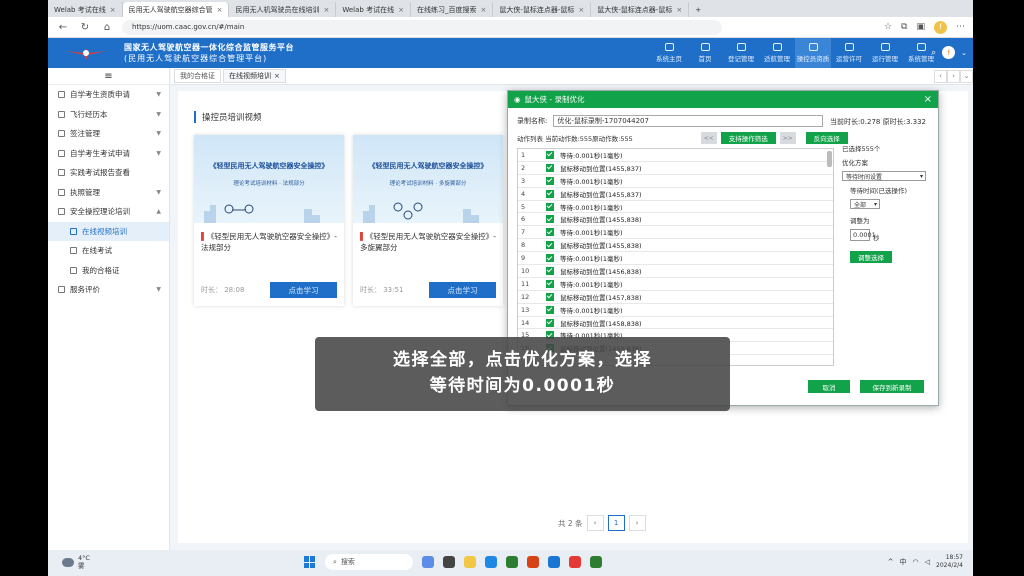 This screenshot has height=576, width=1024. Describe the element at coordinates (885, 53) in the screenshot. I see `nav-operation-management: 运行管理` at that location.